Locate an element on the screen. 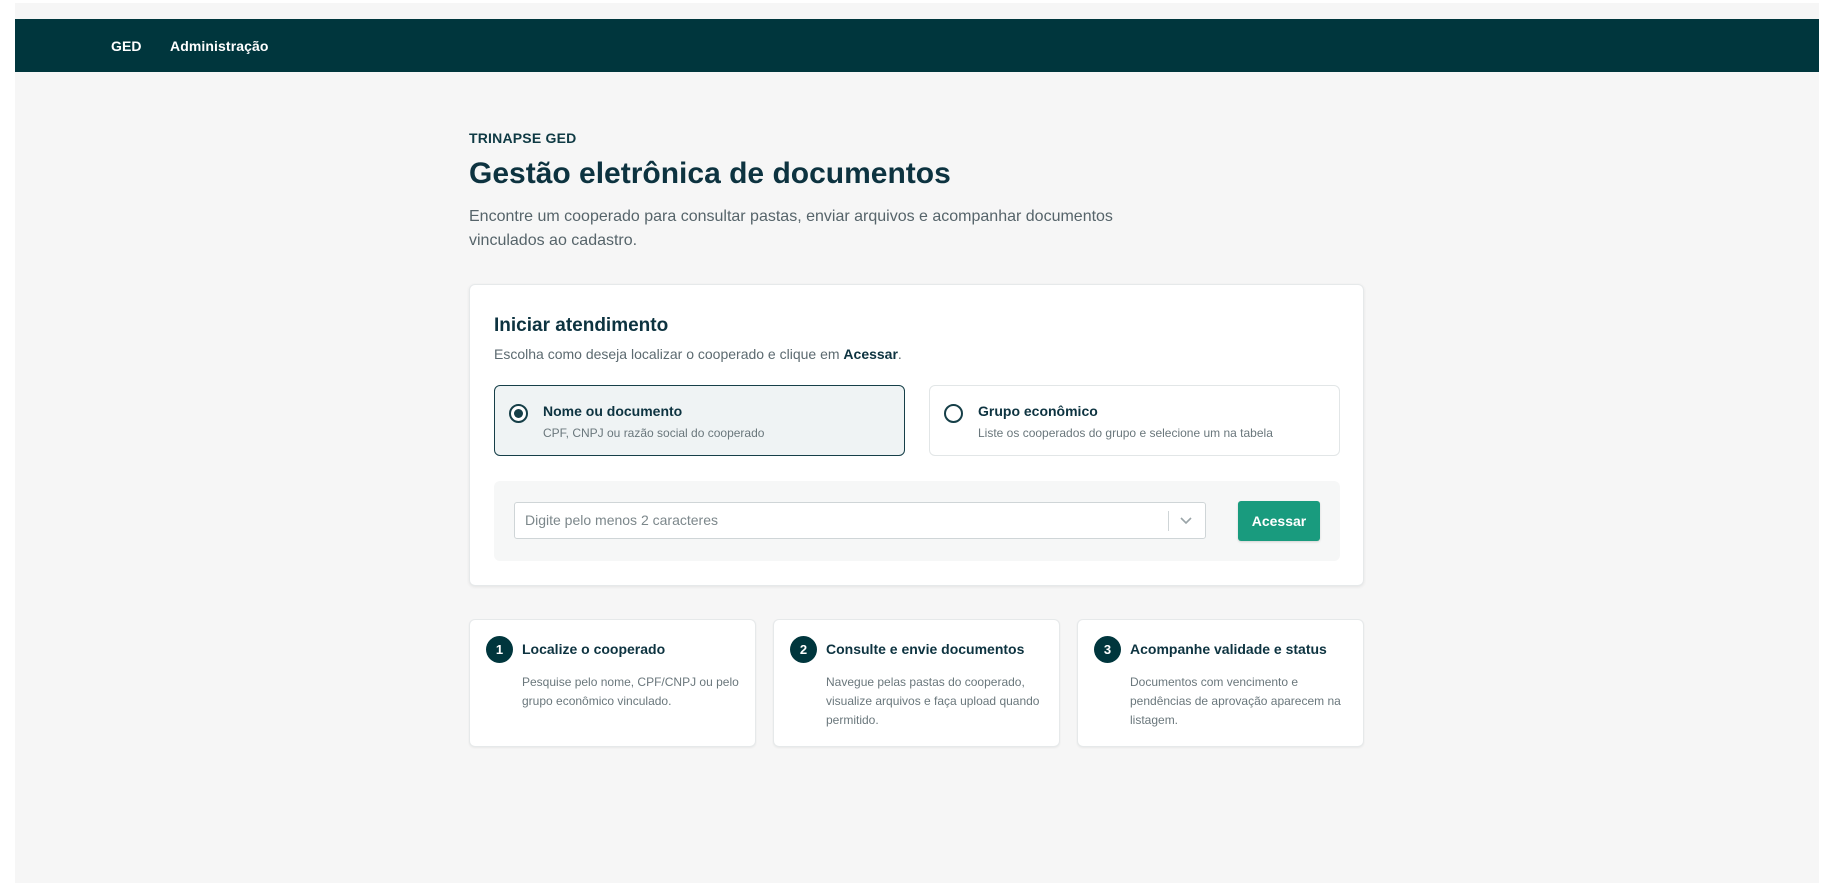 This screenshot has width=1829, height=883. step-number-badge: 2 is located at coordinates (803, 649).